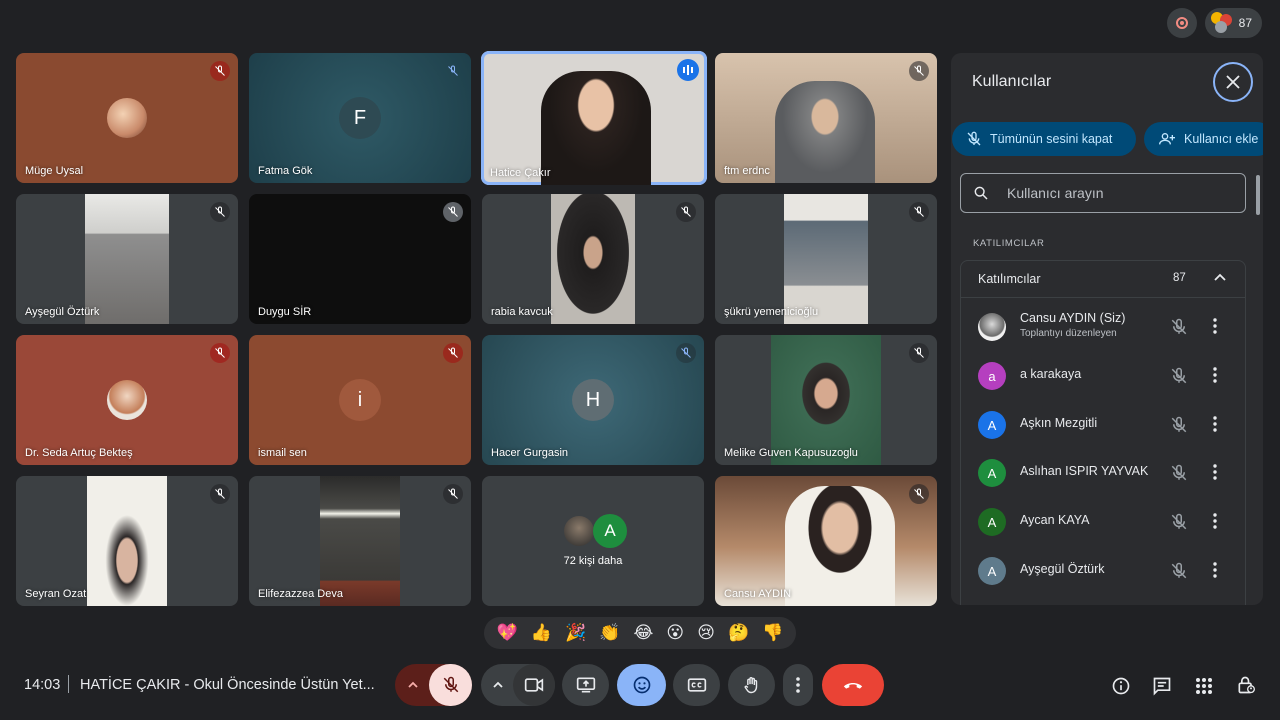 This screenshot has width=1280, height=720. Describe the element at coordinates (610, 531) in the screenshot. I see `avatar: A` at that location.